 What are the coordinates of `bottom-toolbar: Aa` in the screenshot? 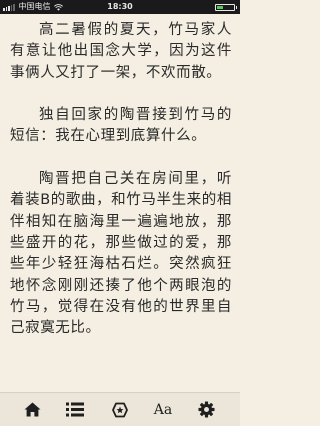 It's located at (120, 409).